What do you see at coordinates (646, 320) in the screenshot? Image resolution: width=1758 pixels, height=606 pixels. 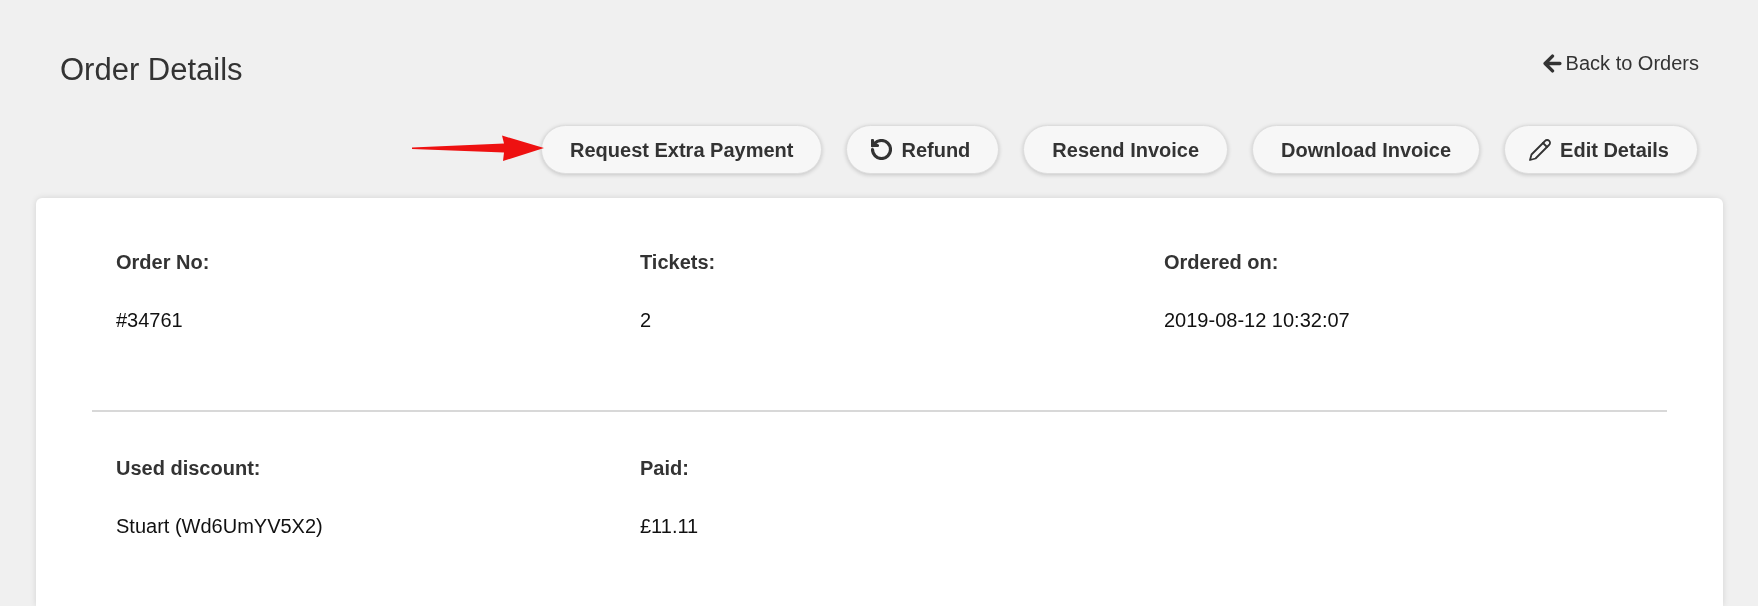 I see `field-value: 2` at bounding box center [646, 320].